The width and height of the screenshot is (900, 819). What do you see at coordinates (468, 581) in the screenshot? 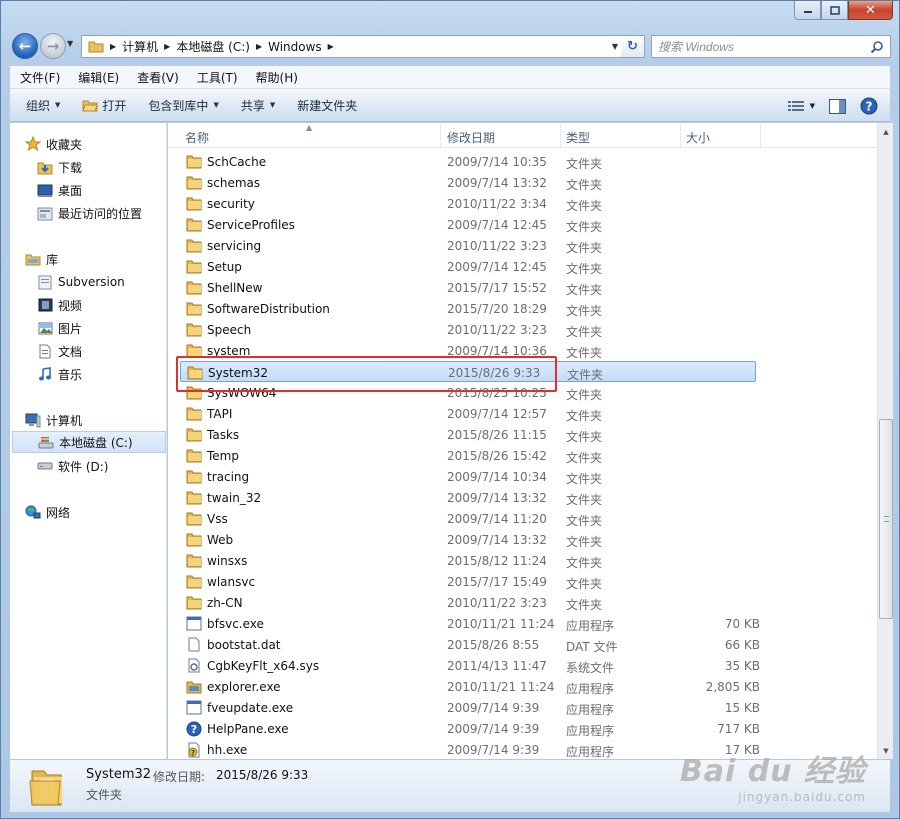
I see `file-row: wlansvc 2015/7/17 15:49 文件夹` at bounding box center [468, 581].